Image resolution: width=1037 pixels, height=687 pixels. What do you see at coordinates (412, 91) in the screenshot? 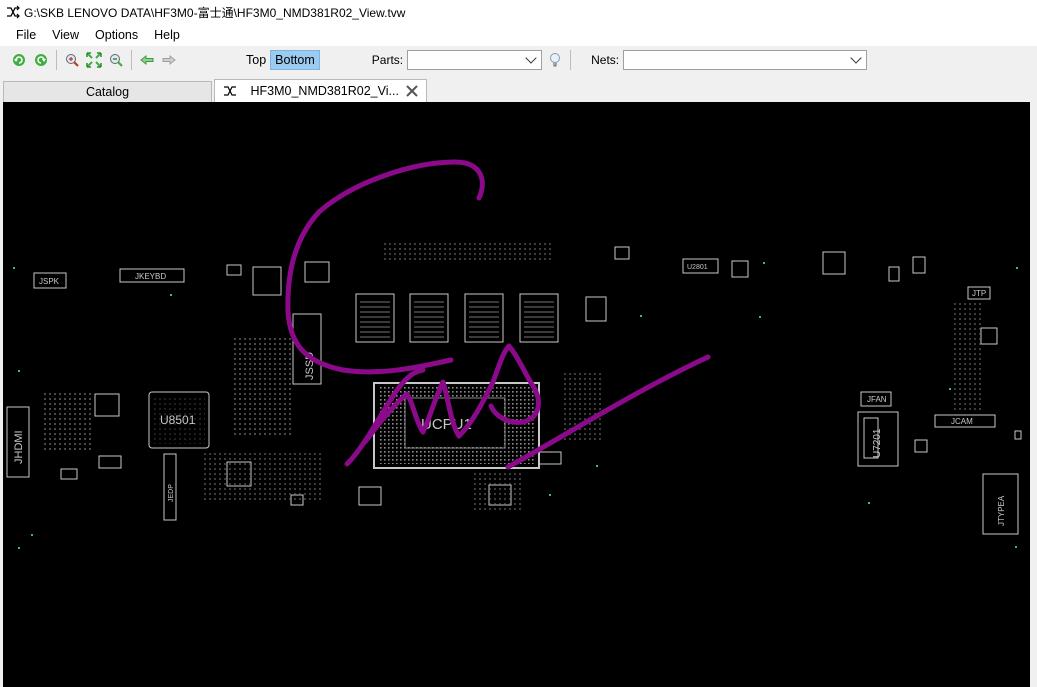
I see `close-icon` at bounding box center [412, 91].